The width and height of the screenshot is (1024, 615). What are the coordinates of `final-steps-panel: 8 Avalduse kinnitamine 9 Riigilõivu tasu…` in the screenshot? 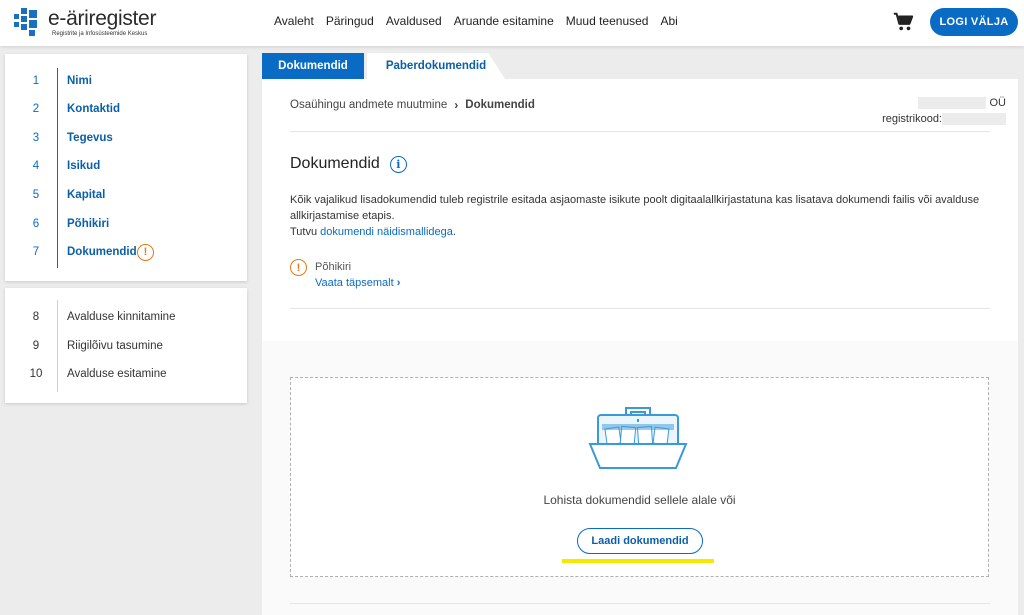 It's located at (126, 345).